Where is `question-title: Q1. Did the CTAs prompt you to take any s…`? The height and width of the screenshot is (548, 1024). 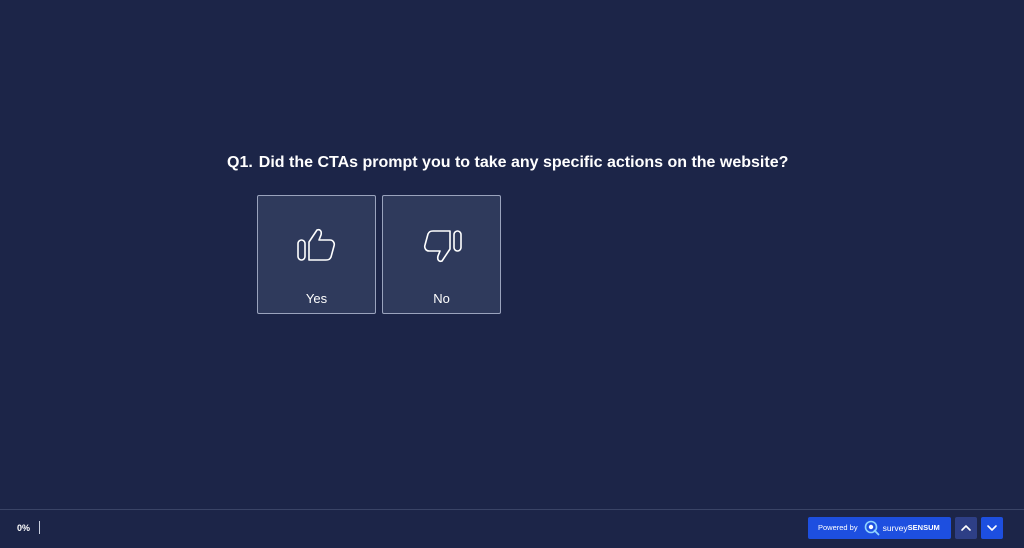
question-title: Q1. Did the CTAs prompt you to take any s… is located at coordinates (507, 163).